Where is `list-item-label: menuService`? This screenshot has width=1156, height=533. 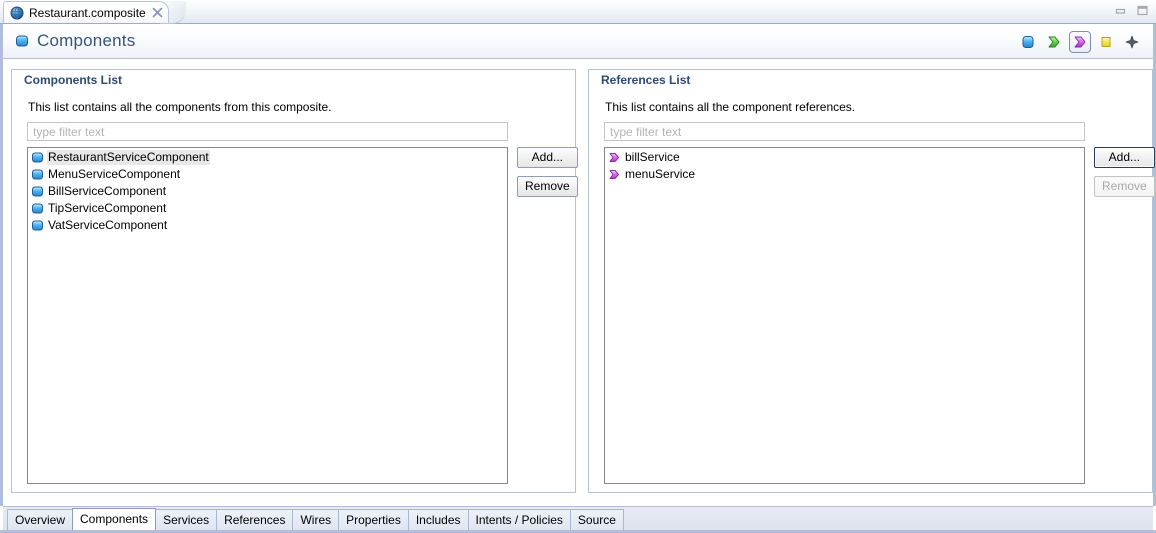 list-item-label: menuService is located at coordinates (660, 174).